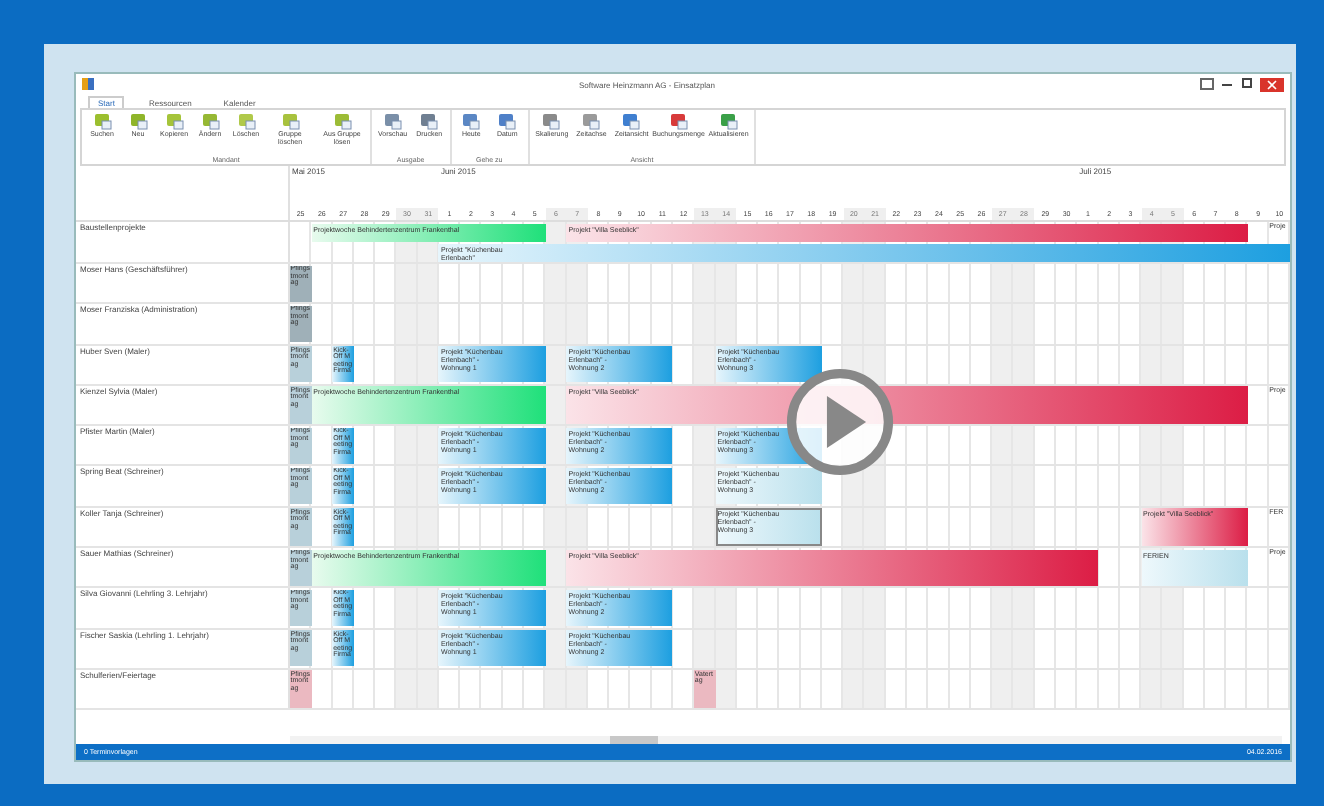 The height and width of the screenshot is (806, 1324). I want to click on scrollbar-thumb, so click(634, 740).